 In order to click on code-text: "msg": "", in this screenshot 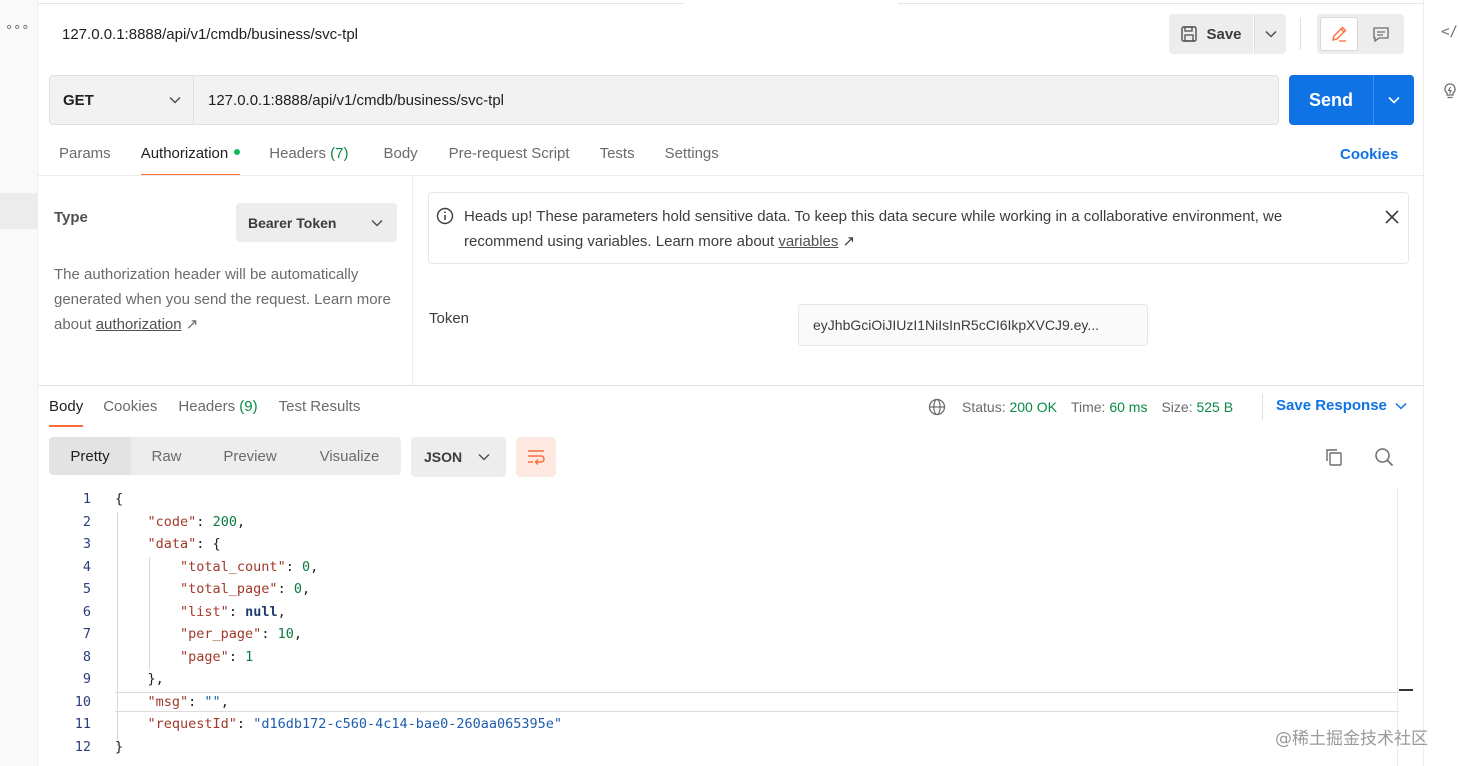, I will do `click(188, 701)`.